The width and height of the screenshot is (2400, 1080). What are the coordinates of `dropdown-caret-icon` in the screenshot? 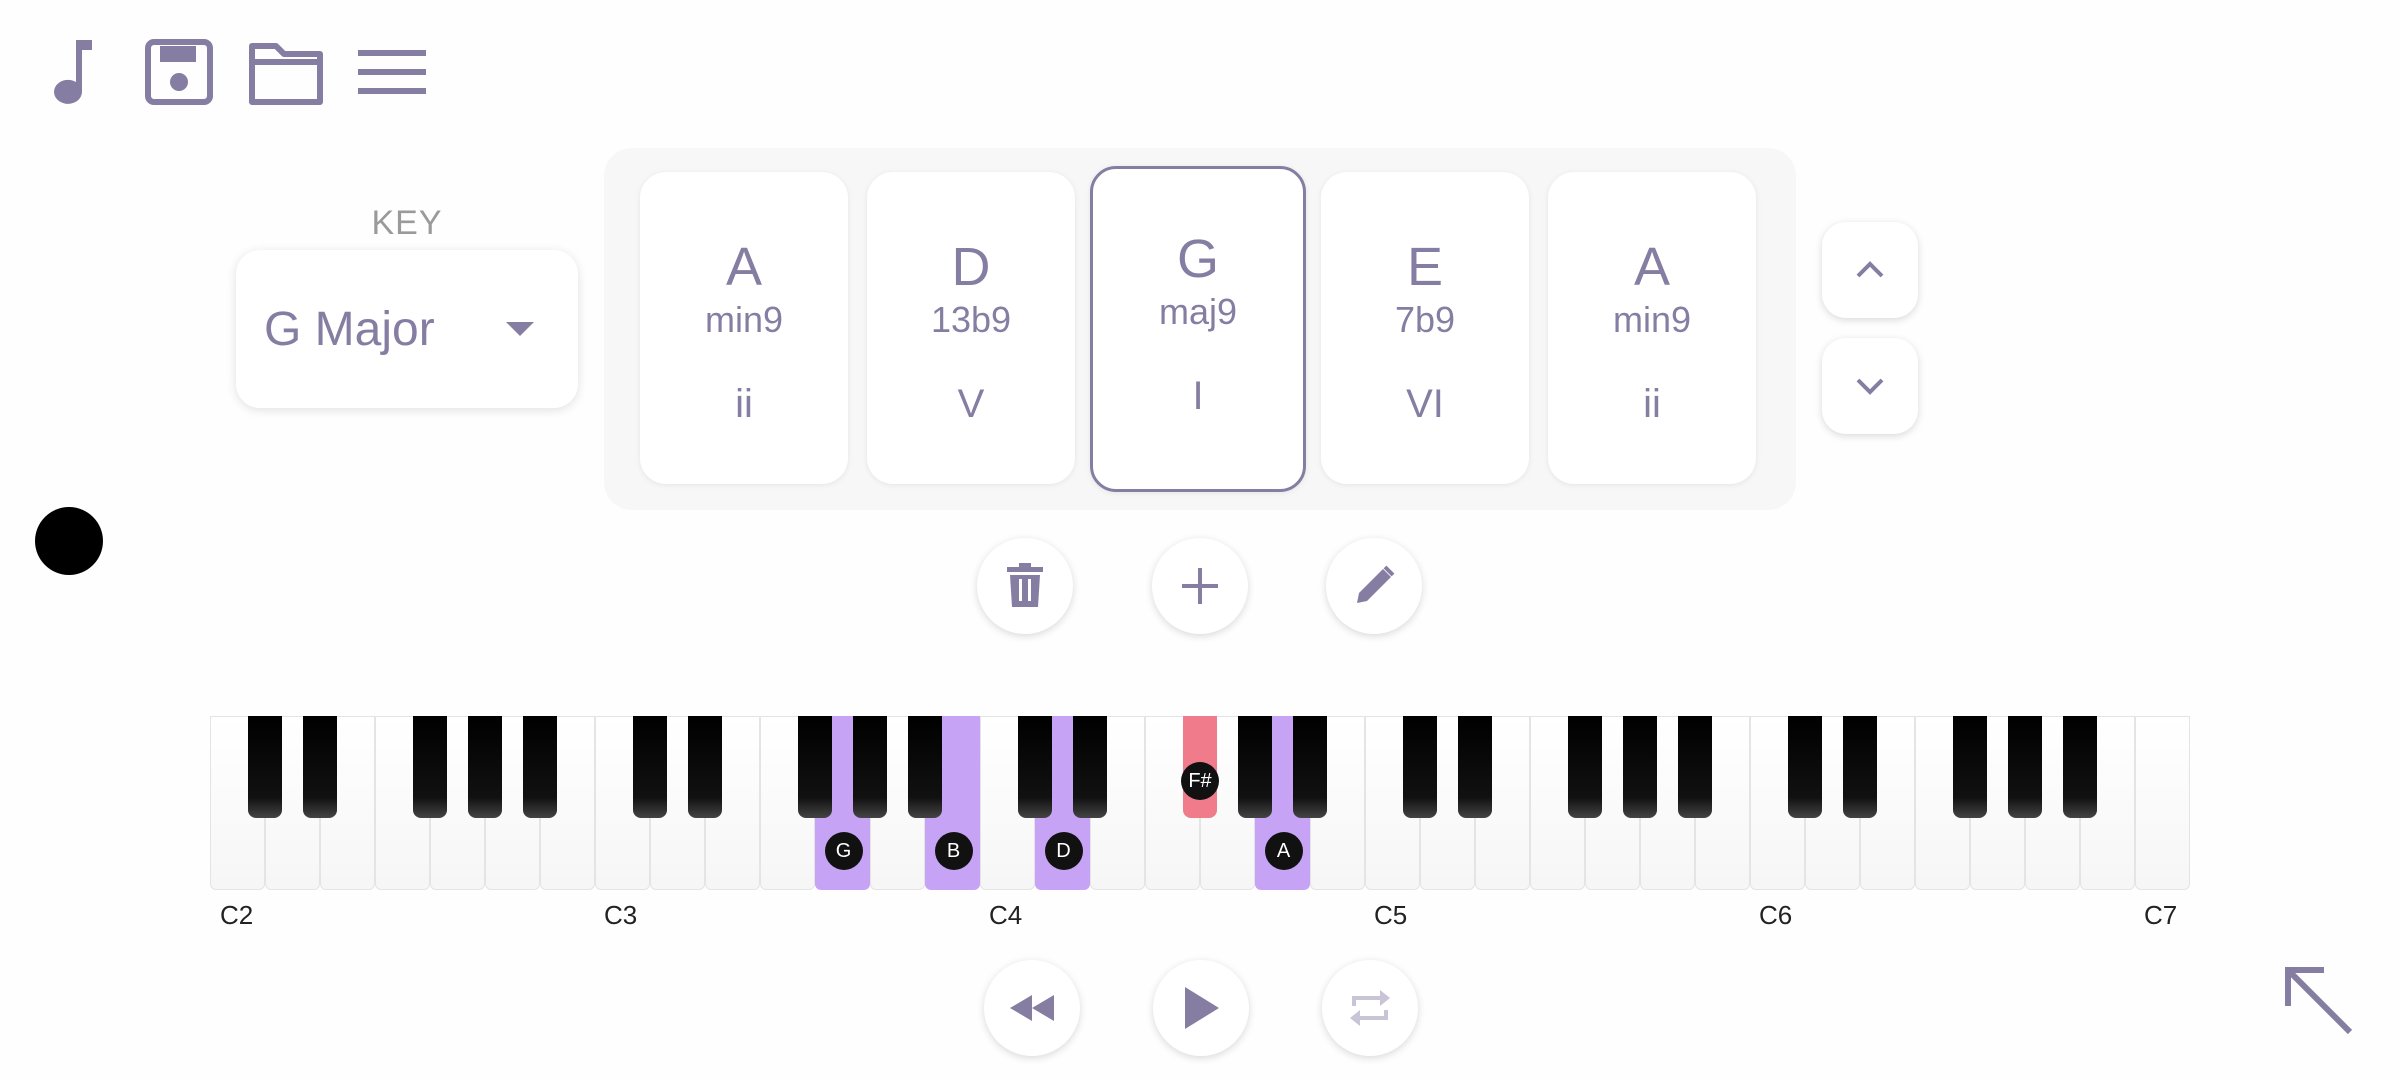 It's located at (520, 329).